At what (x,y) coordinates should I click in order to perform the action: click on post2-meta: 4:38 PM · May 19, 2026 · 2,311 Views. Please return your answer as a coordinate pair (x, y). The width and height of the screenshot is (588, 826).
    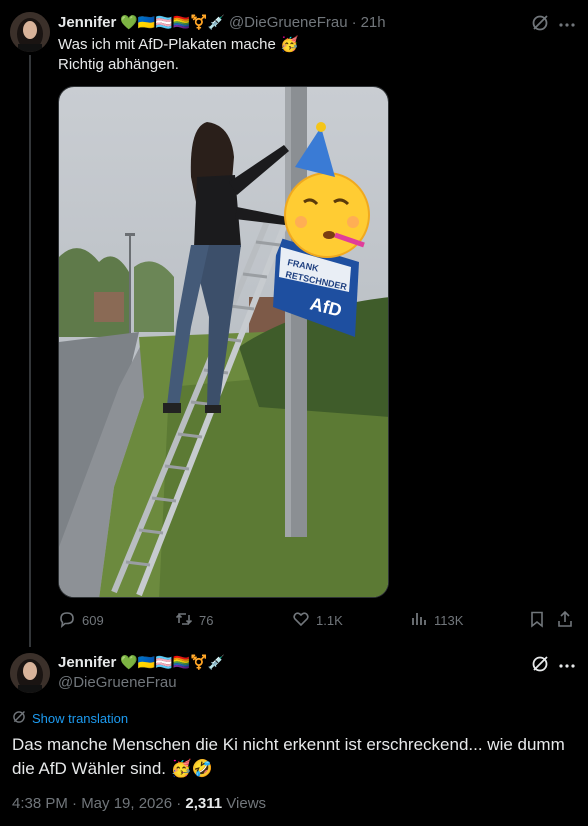
    Looking at the image, I should click on (139, 803).